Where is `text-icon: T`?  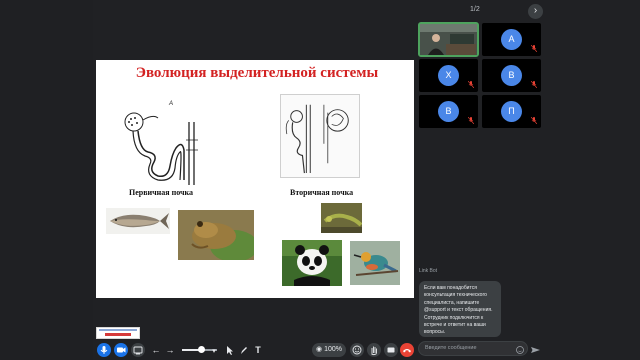
text-icon: T is located at coordinates (258, 350).